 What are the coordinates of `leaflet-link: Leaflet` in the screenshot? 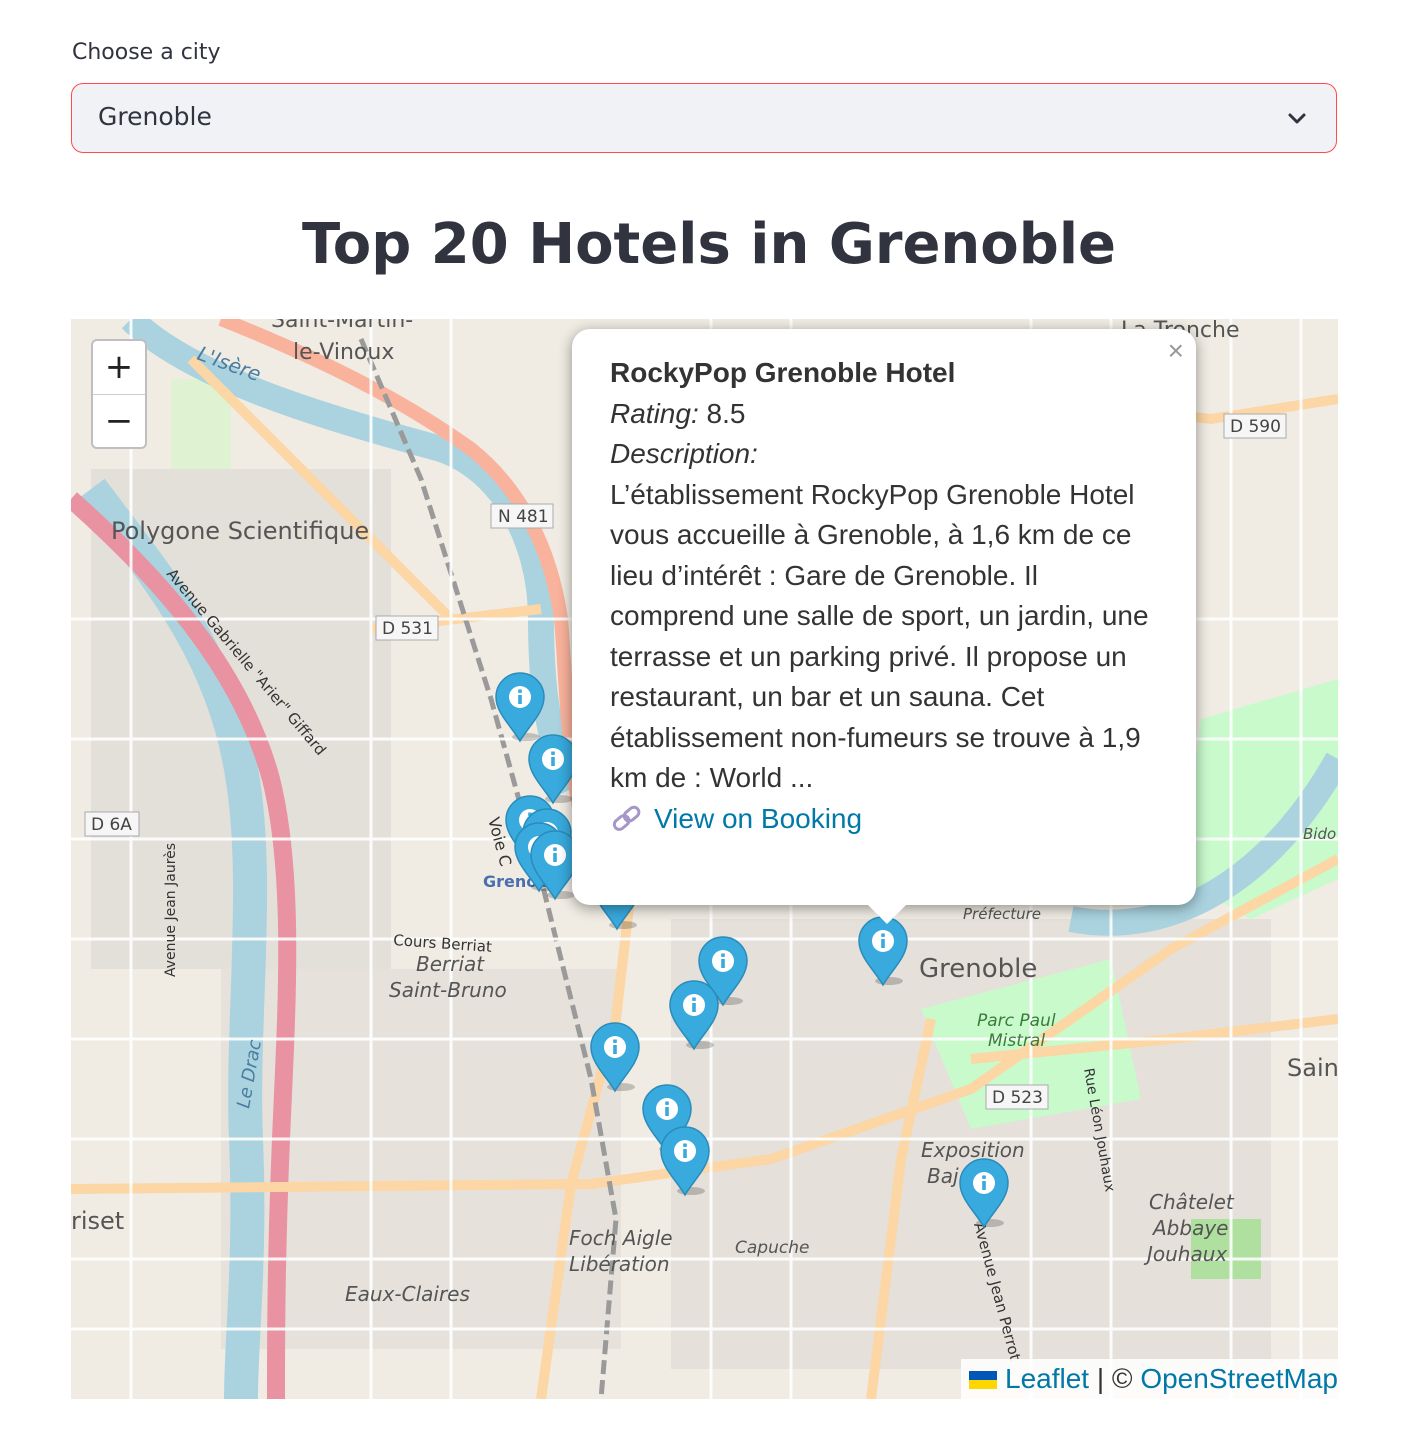 It's located at (1047, 1378).